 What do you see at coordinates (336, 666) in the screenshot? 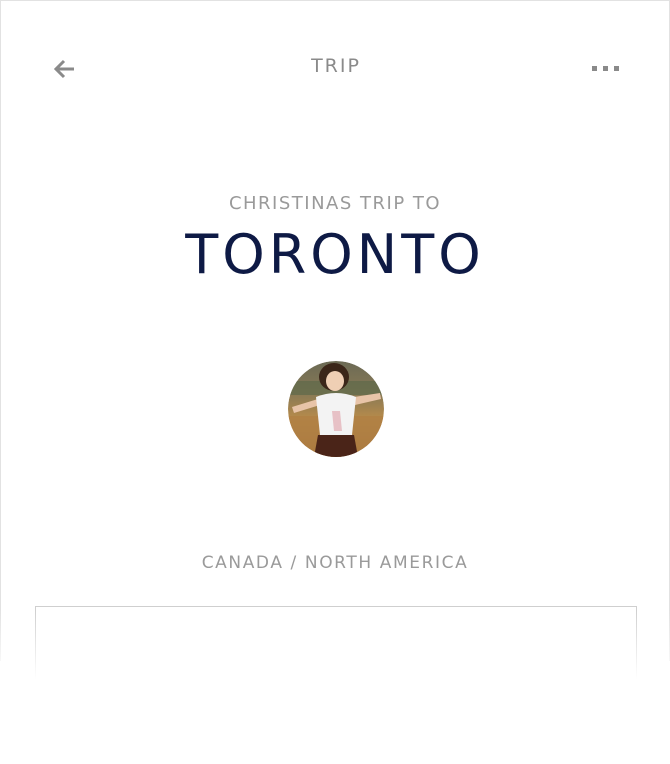
I see `trip-details-card` at bounding box center [336, 666].